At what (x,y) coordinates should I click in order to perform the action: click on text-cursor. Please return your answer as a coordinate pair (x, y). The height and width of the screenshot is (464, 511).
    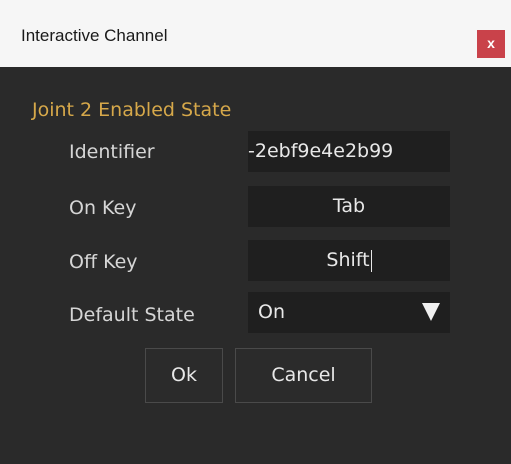
    Looking at the image, I should click on (371, 260).